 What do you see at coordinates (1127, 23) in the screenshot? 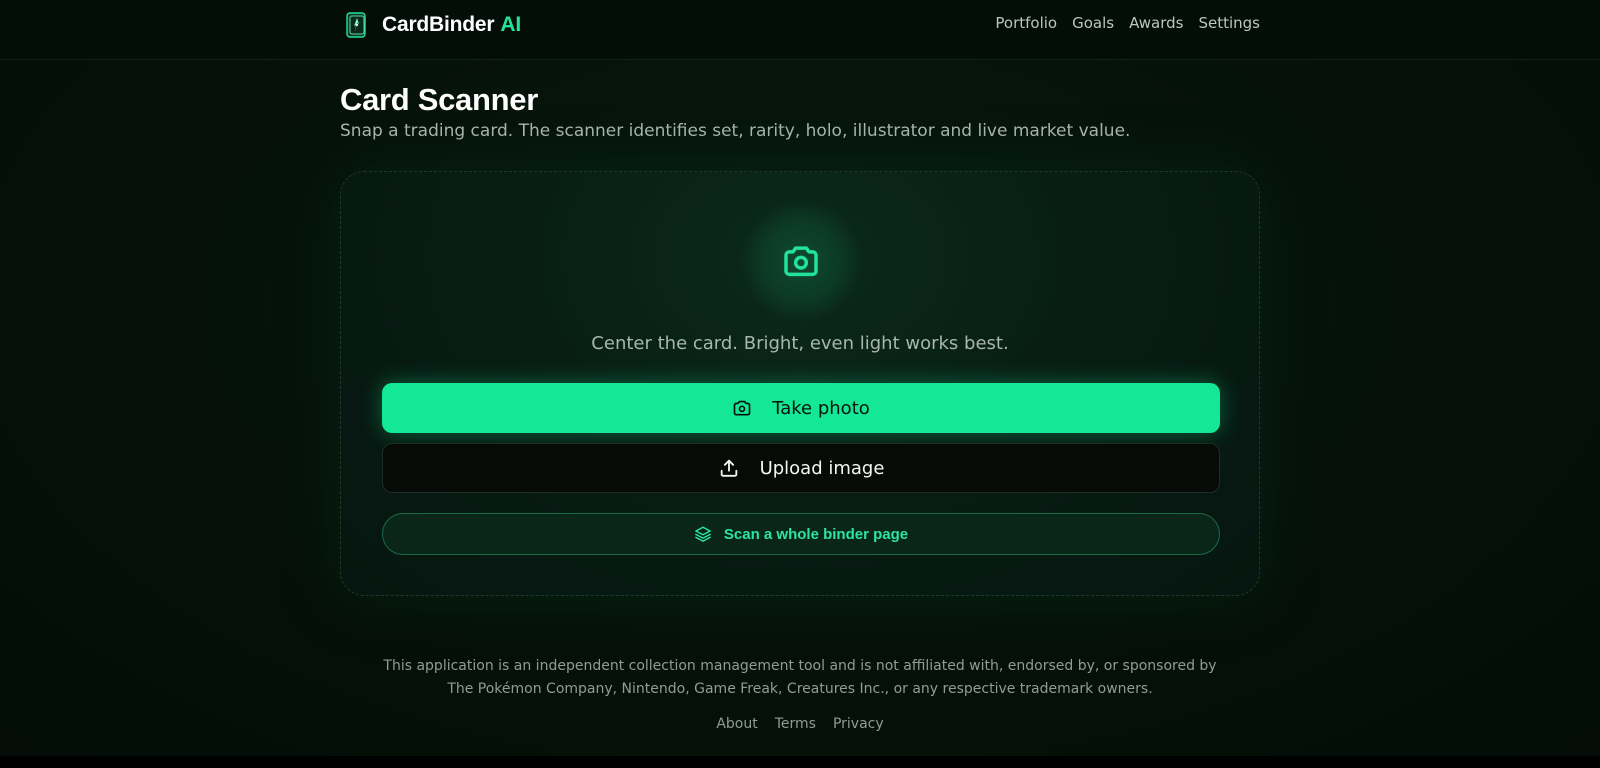
I see `main-nav: Portfolio Goals Awards Settings` at bounding box center [1127, 23].